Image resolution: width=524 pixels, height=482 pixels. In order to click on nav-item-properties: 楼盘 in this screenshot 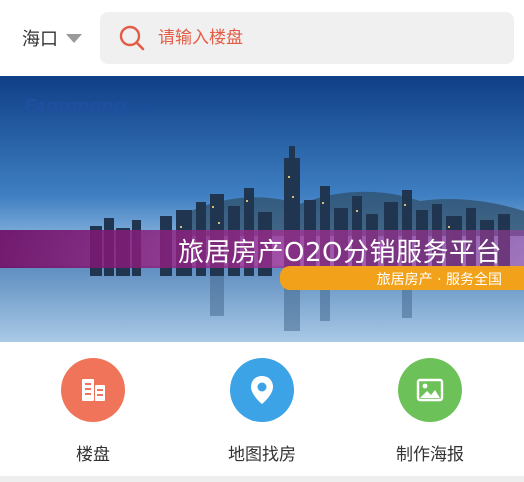, I will do `click(93, 411)`.